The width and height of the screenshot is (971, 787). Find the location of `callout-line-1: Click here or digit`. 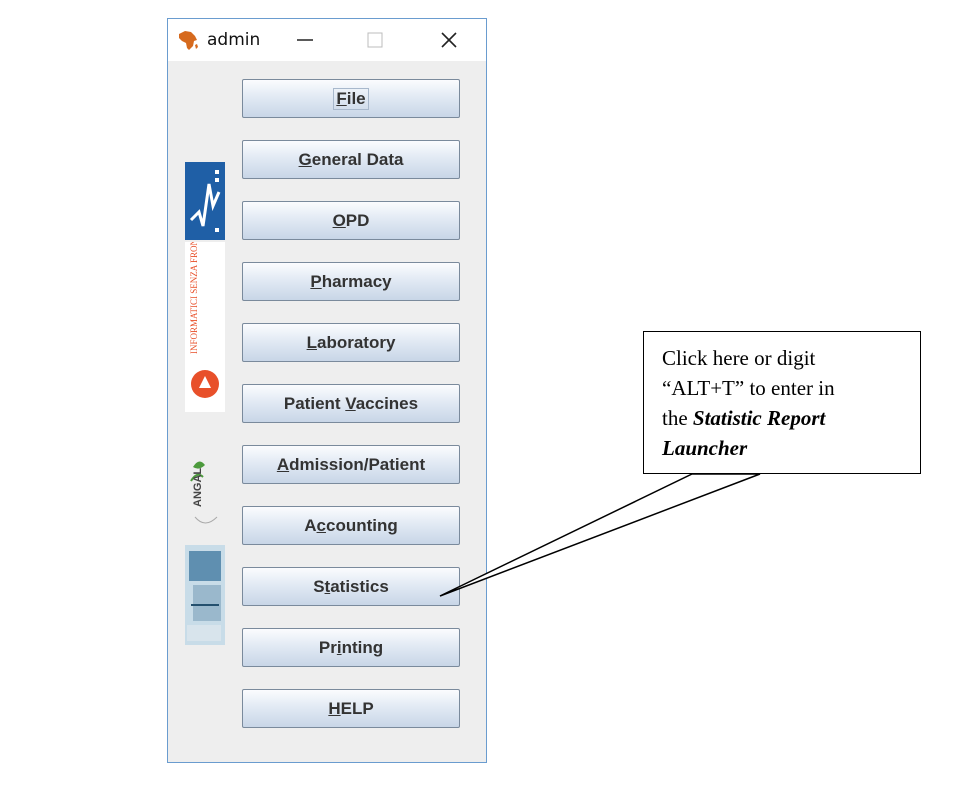

callout-line-1: Click here or digit is located at coordinates (739, 358).